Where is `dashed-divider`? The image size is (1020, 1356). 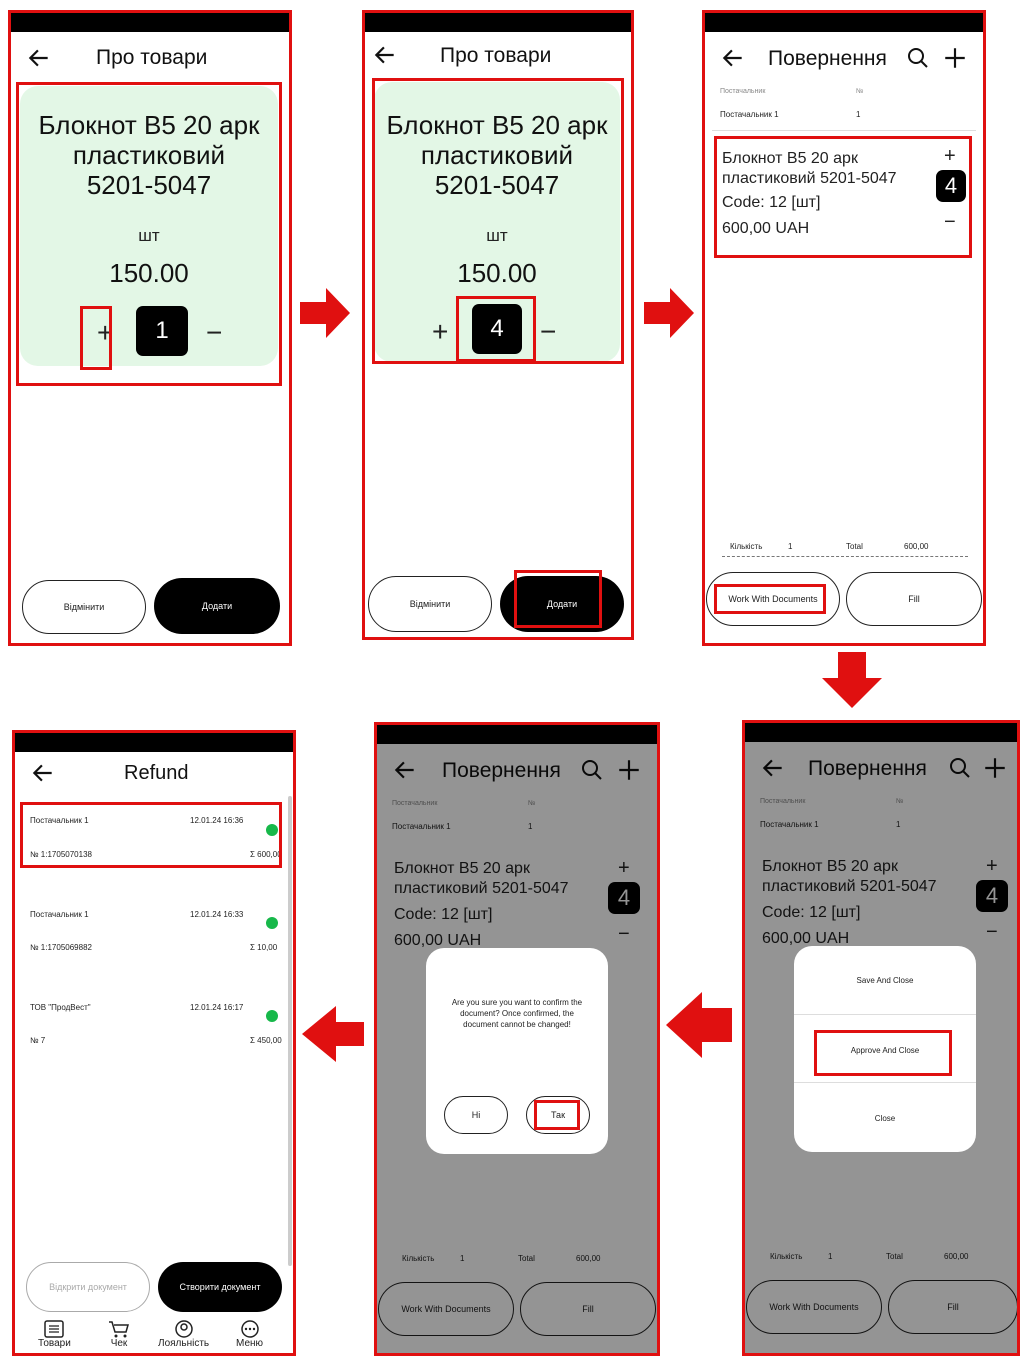
dashed-divider is located at coordinates (845, 556).